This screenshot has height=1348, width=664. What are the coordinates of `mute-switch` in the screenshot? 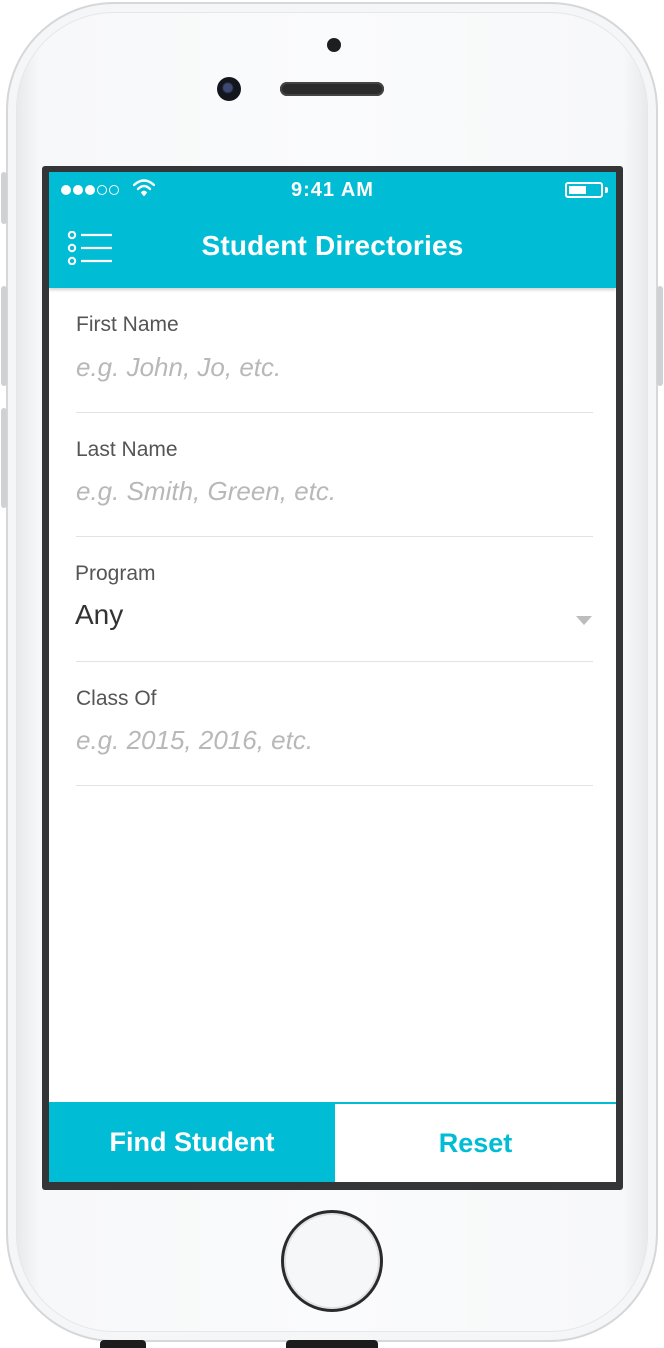 It's located at (4, 198).